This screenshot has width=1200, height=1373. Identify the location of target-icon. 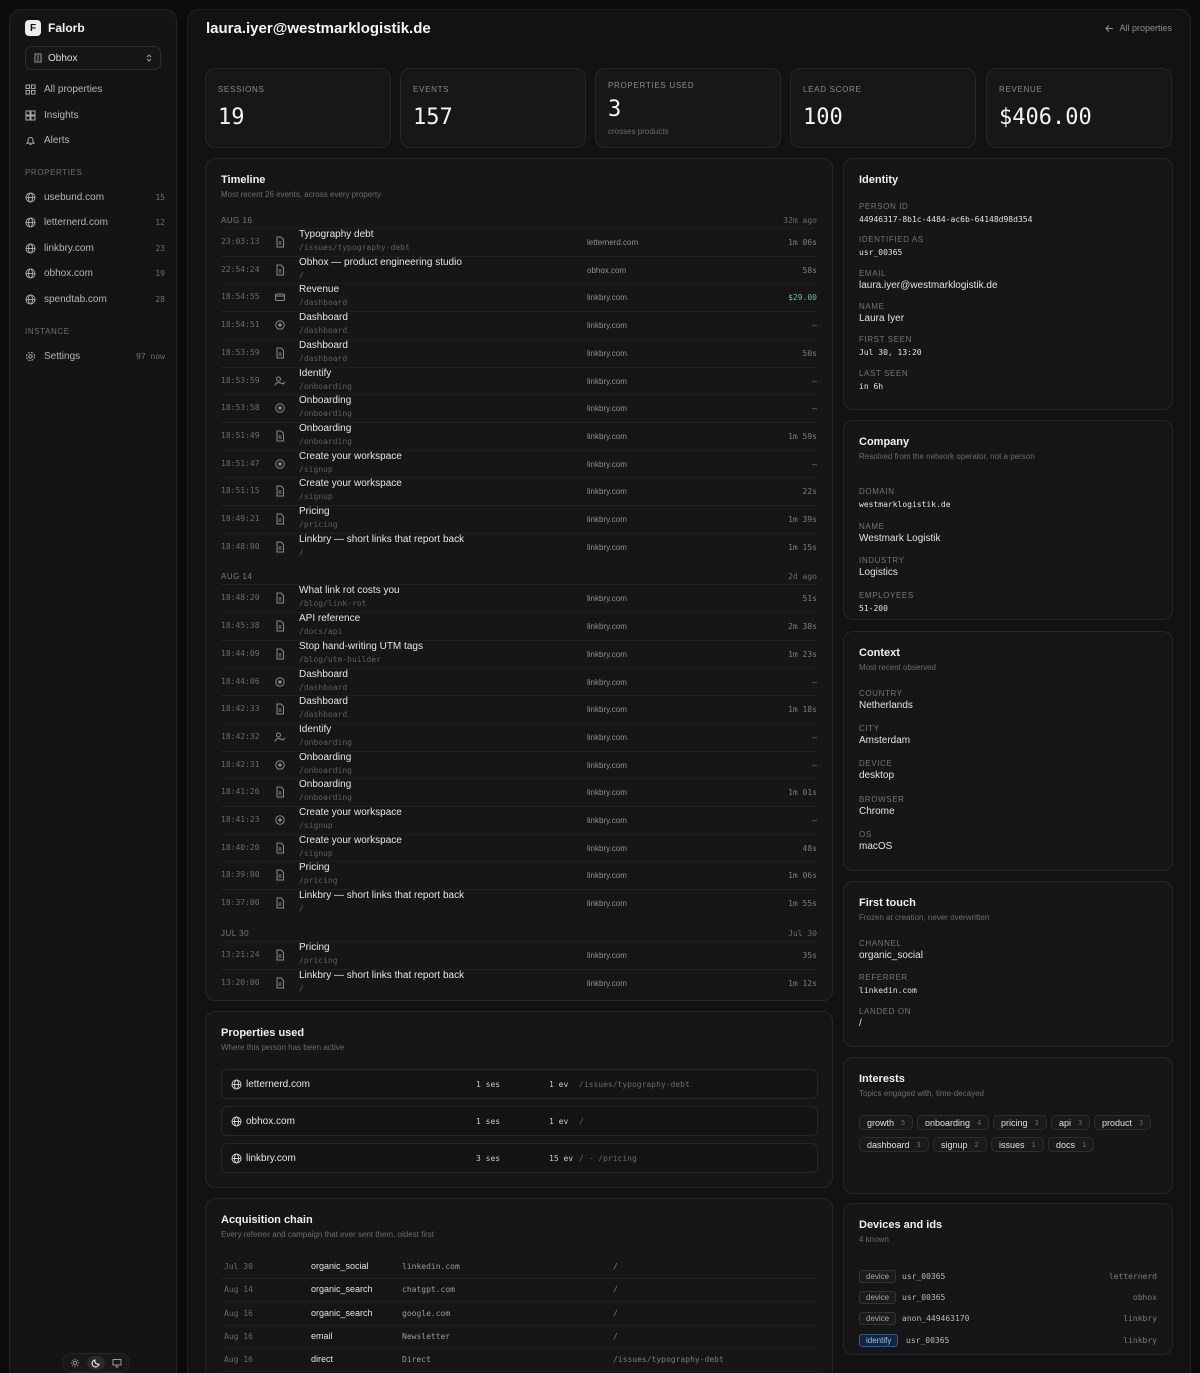
(280, 765).